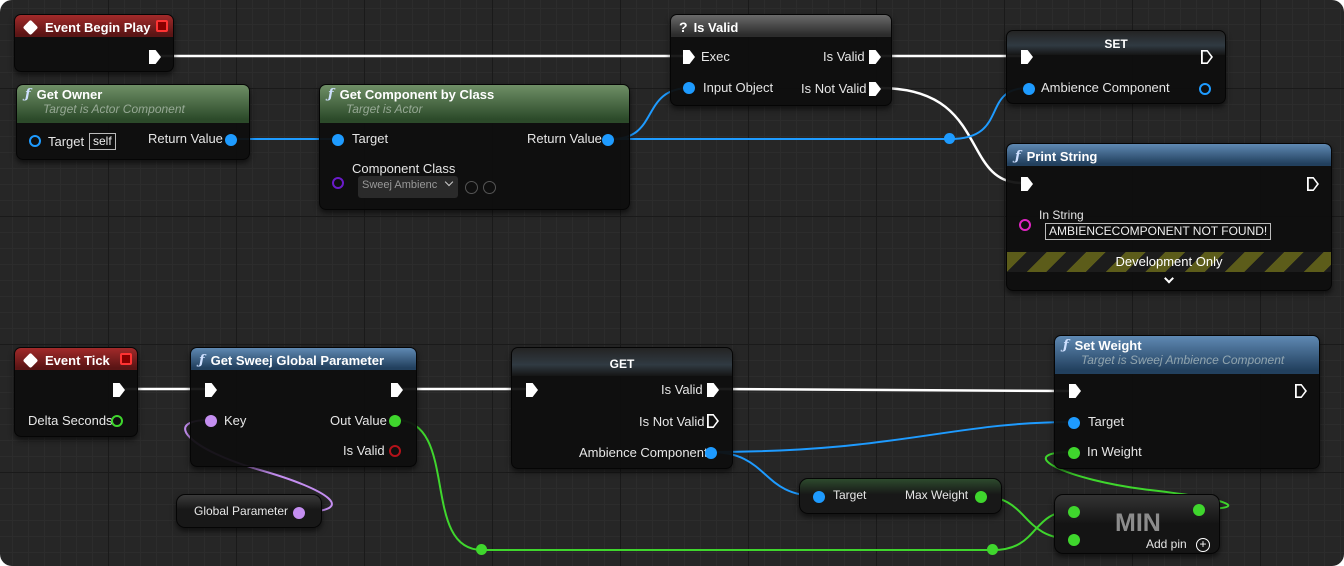  What do you see at coordinates (119, 390) in the screenshot?
I see `event-tick-exec-out-pin` at bounding box center [119, 390].